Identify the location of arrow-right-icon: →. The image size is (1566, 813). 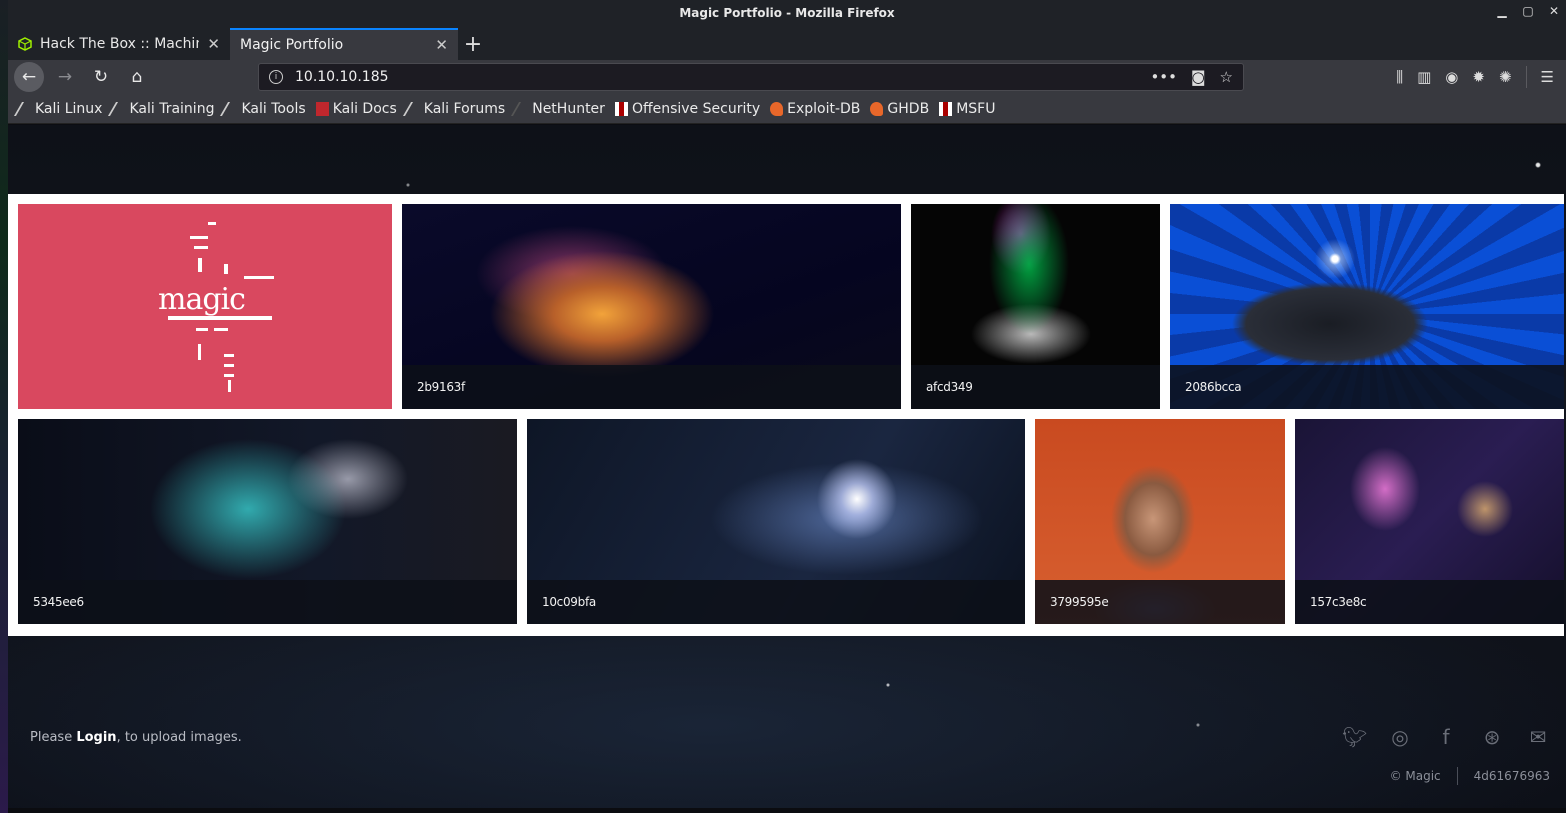
(65, 77).